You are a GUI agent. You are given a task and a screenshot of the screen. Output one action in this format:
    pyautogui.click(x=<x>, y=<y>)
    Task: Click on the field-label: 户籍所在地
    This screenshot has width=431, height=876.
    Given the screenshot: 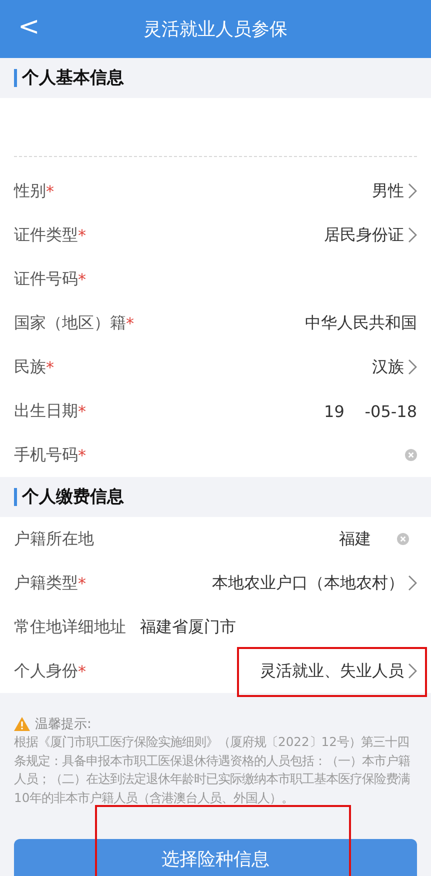 What is the action you would take?
    pyautogui.click(x=54, y=539)
    